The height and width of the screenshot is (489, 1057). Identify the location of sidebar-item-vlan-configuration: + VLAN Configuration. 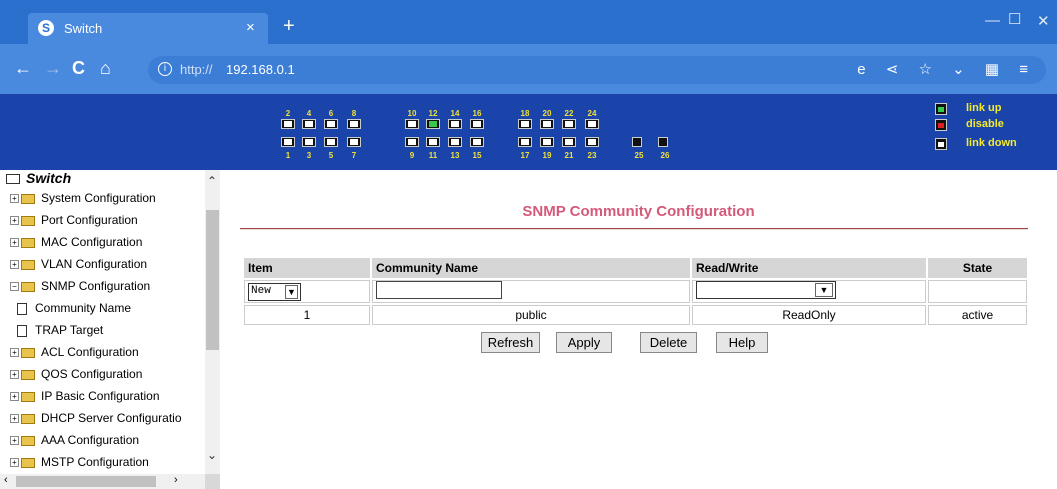
(78, 267).